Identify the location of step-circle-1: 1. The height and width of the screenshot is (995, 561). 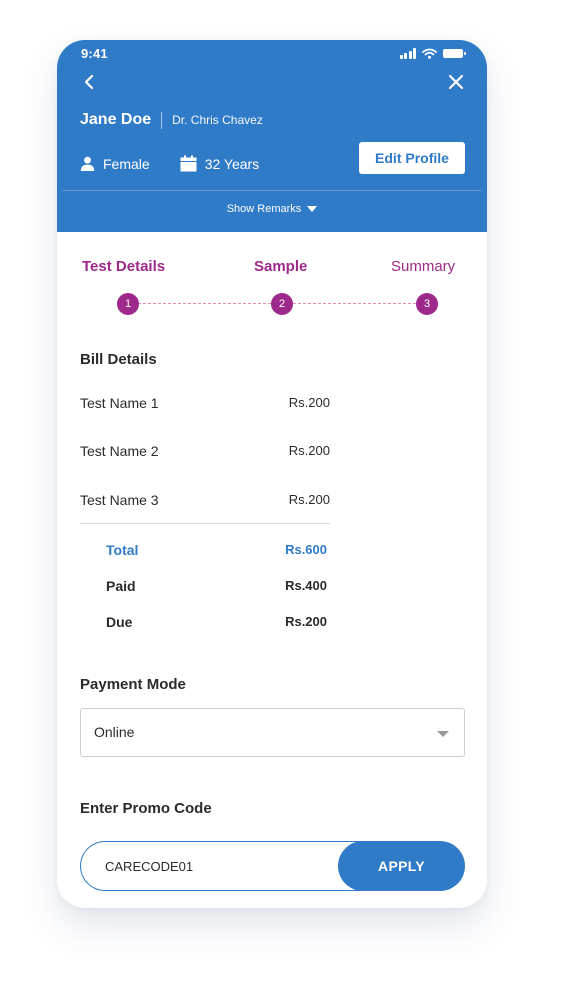
(128, 304).